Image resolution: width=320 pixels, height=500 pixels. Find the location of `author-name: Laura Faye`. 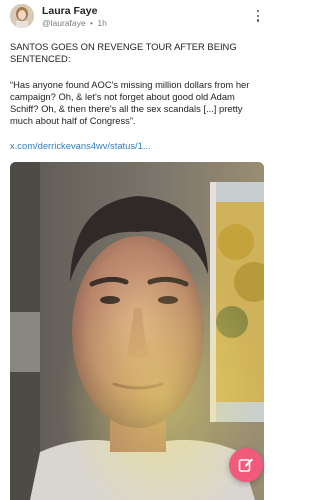

author-name: Laura Faye is located at coordinates (69, 11).